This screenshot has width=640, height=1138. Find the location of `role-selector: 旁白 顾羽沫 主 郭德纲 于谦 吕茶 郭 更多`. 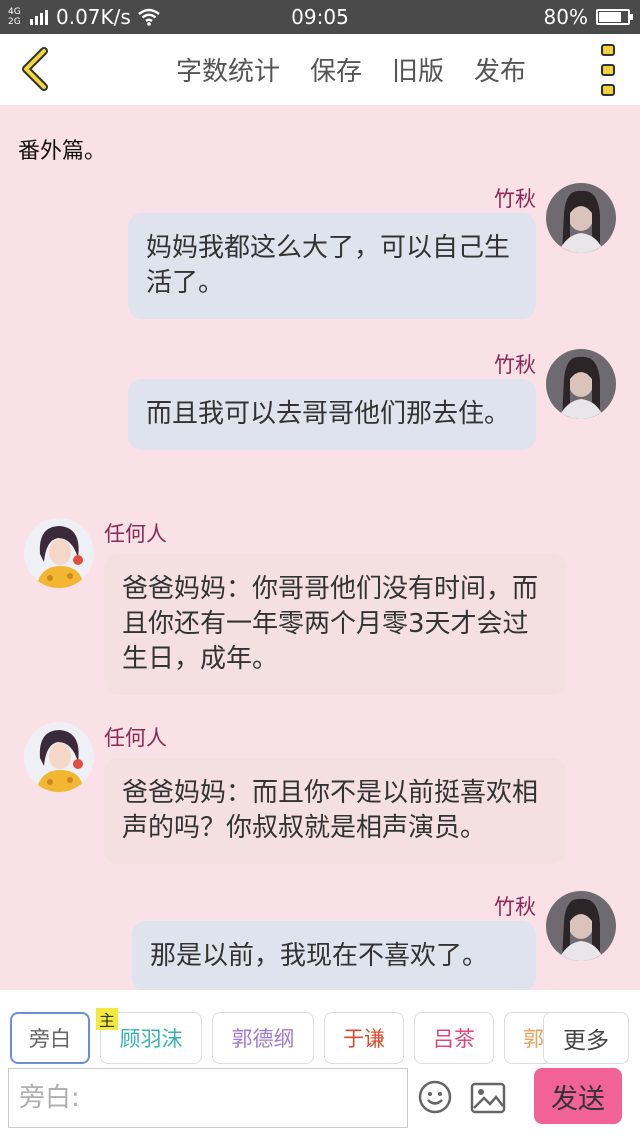

role-selector: 旁白 顾羽沫 主 郭德纲 于谦 吕茶 郭 更多 is located at coordinates (320, 1036).